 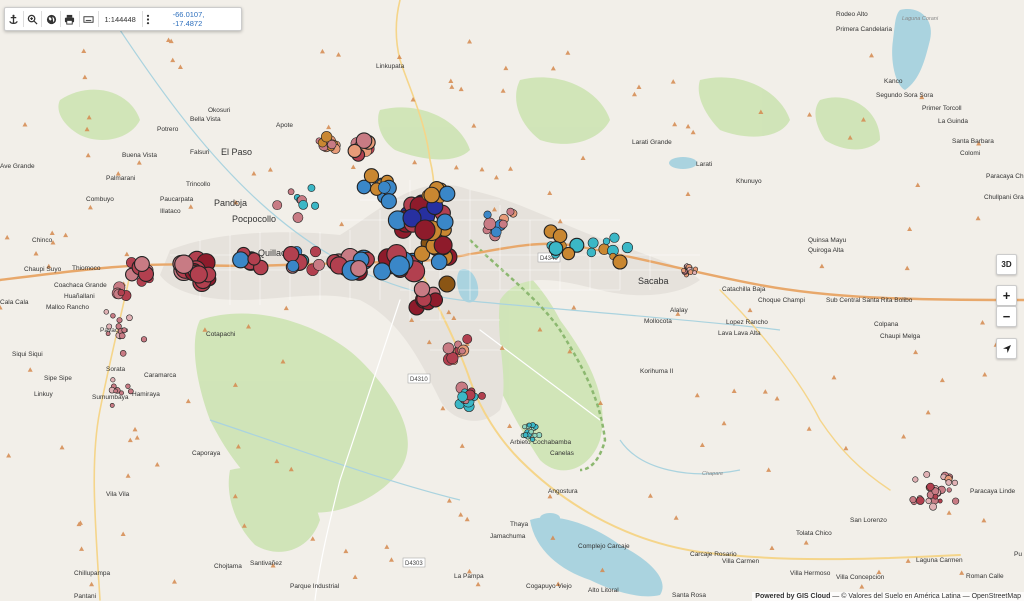 What do you see at coordinates (904, 596) in the screenshot?
I see `attribution-source1: Valores del Suelo en América Latina` at bounding box center [904, 596].